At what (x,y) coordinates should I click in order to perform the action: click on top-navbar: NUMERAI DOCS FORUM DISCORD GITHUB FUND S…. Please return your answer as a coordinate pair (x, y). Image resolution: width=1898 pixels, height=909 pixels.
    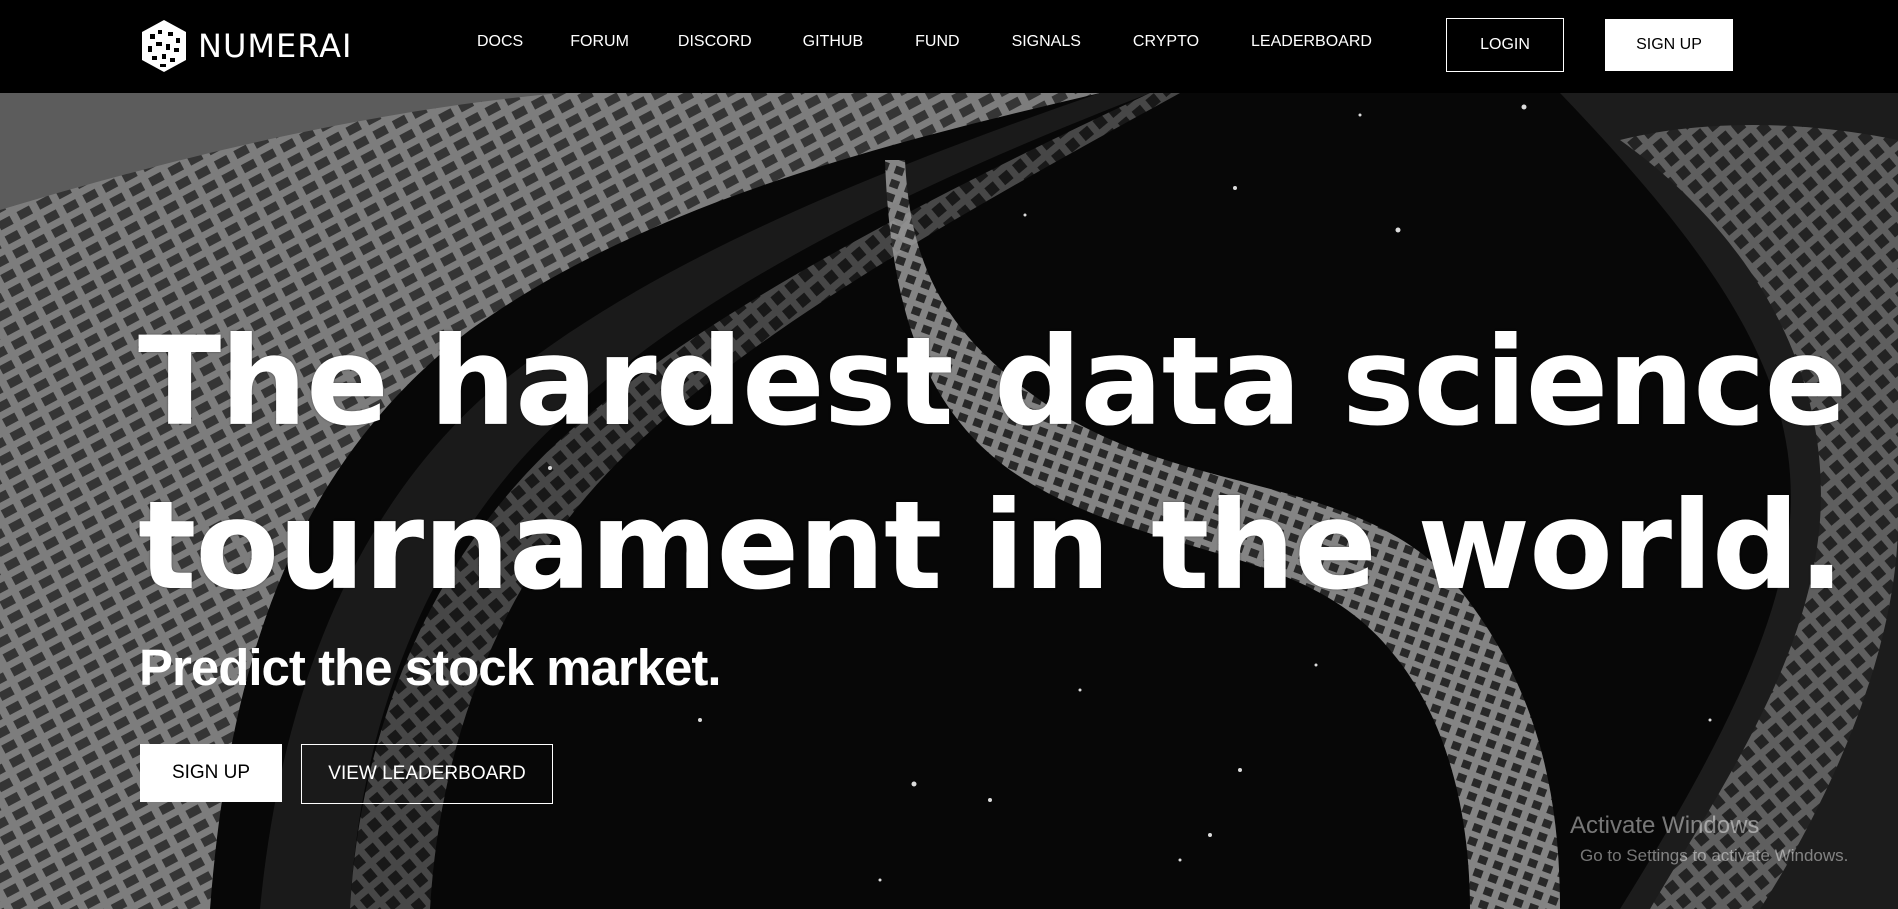
    Looking at the image, I should click on (949, 46).